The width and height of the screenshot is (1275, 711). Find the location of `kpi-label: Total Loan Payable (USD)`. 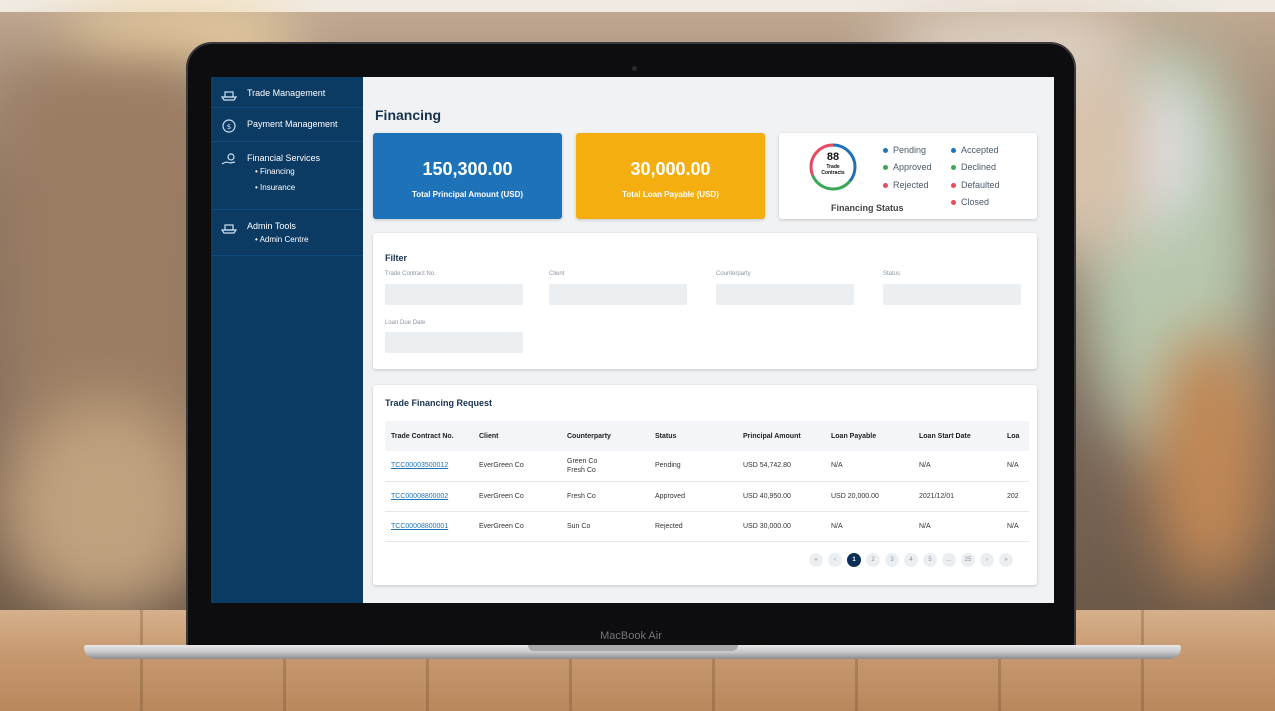

kpi-label: Total Loan Payable (USD) is located at coordinates (670, 194).